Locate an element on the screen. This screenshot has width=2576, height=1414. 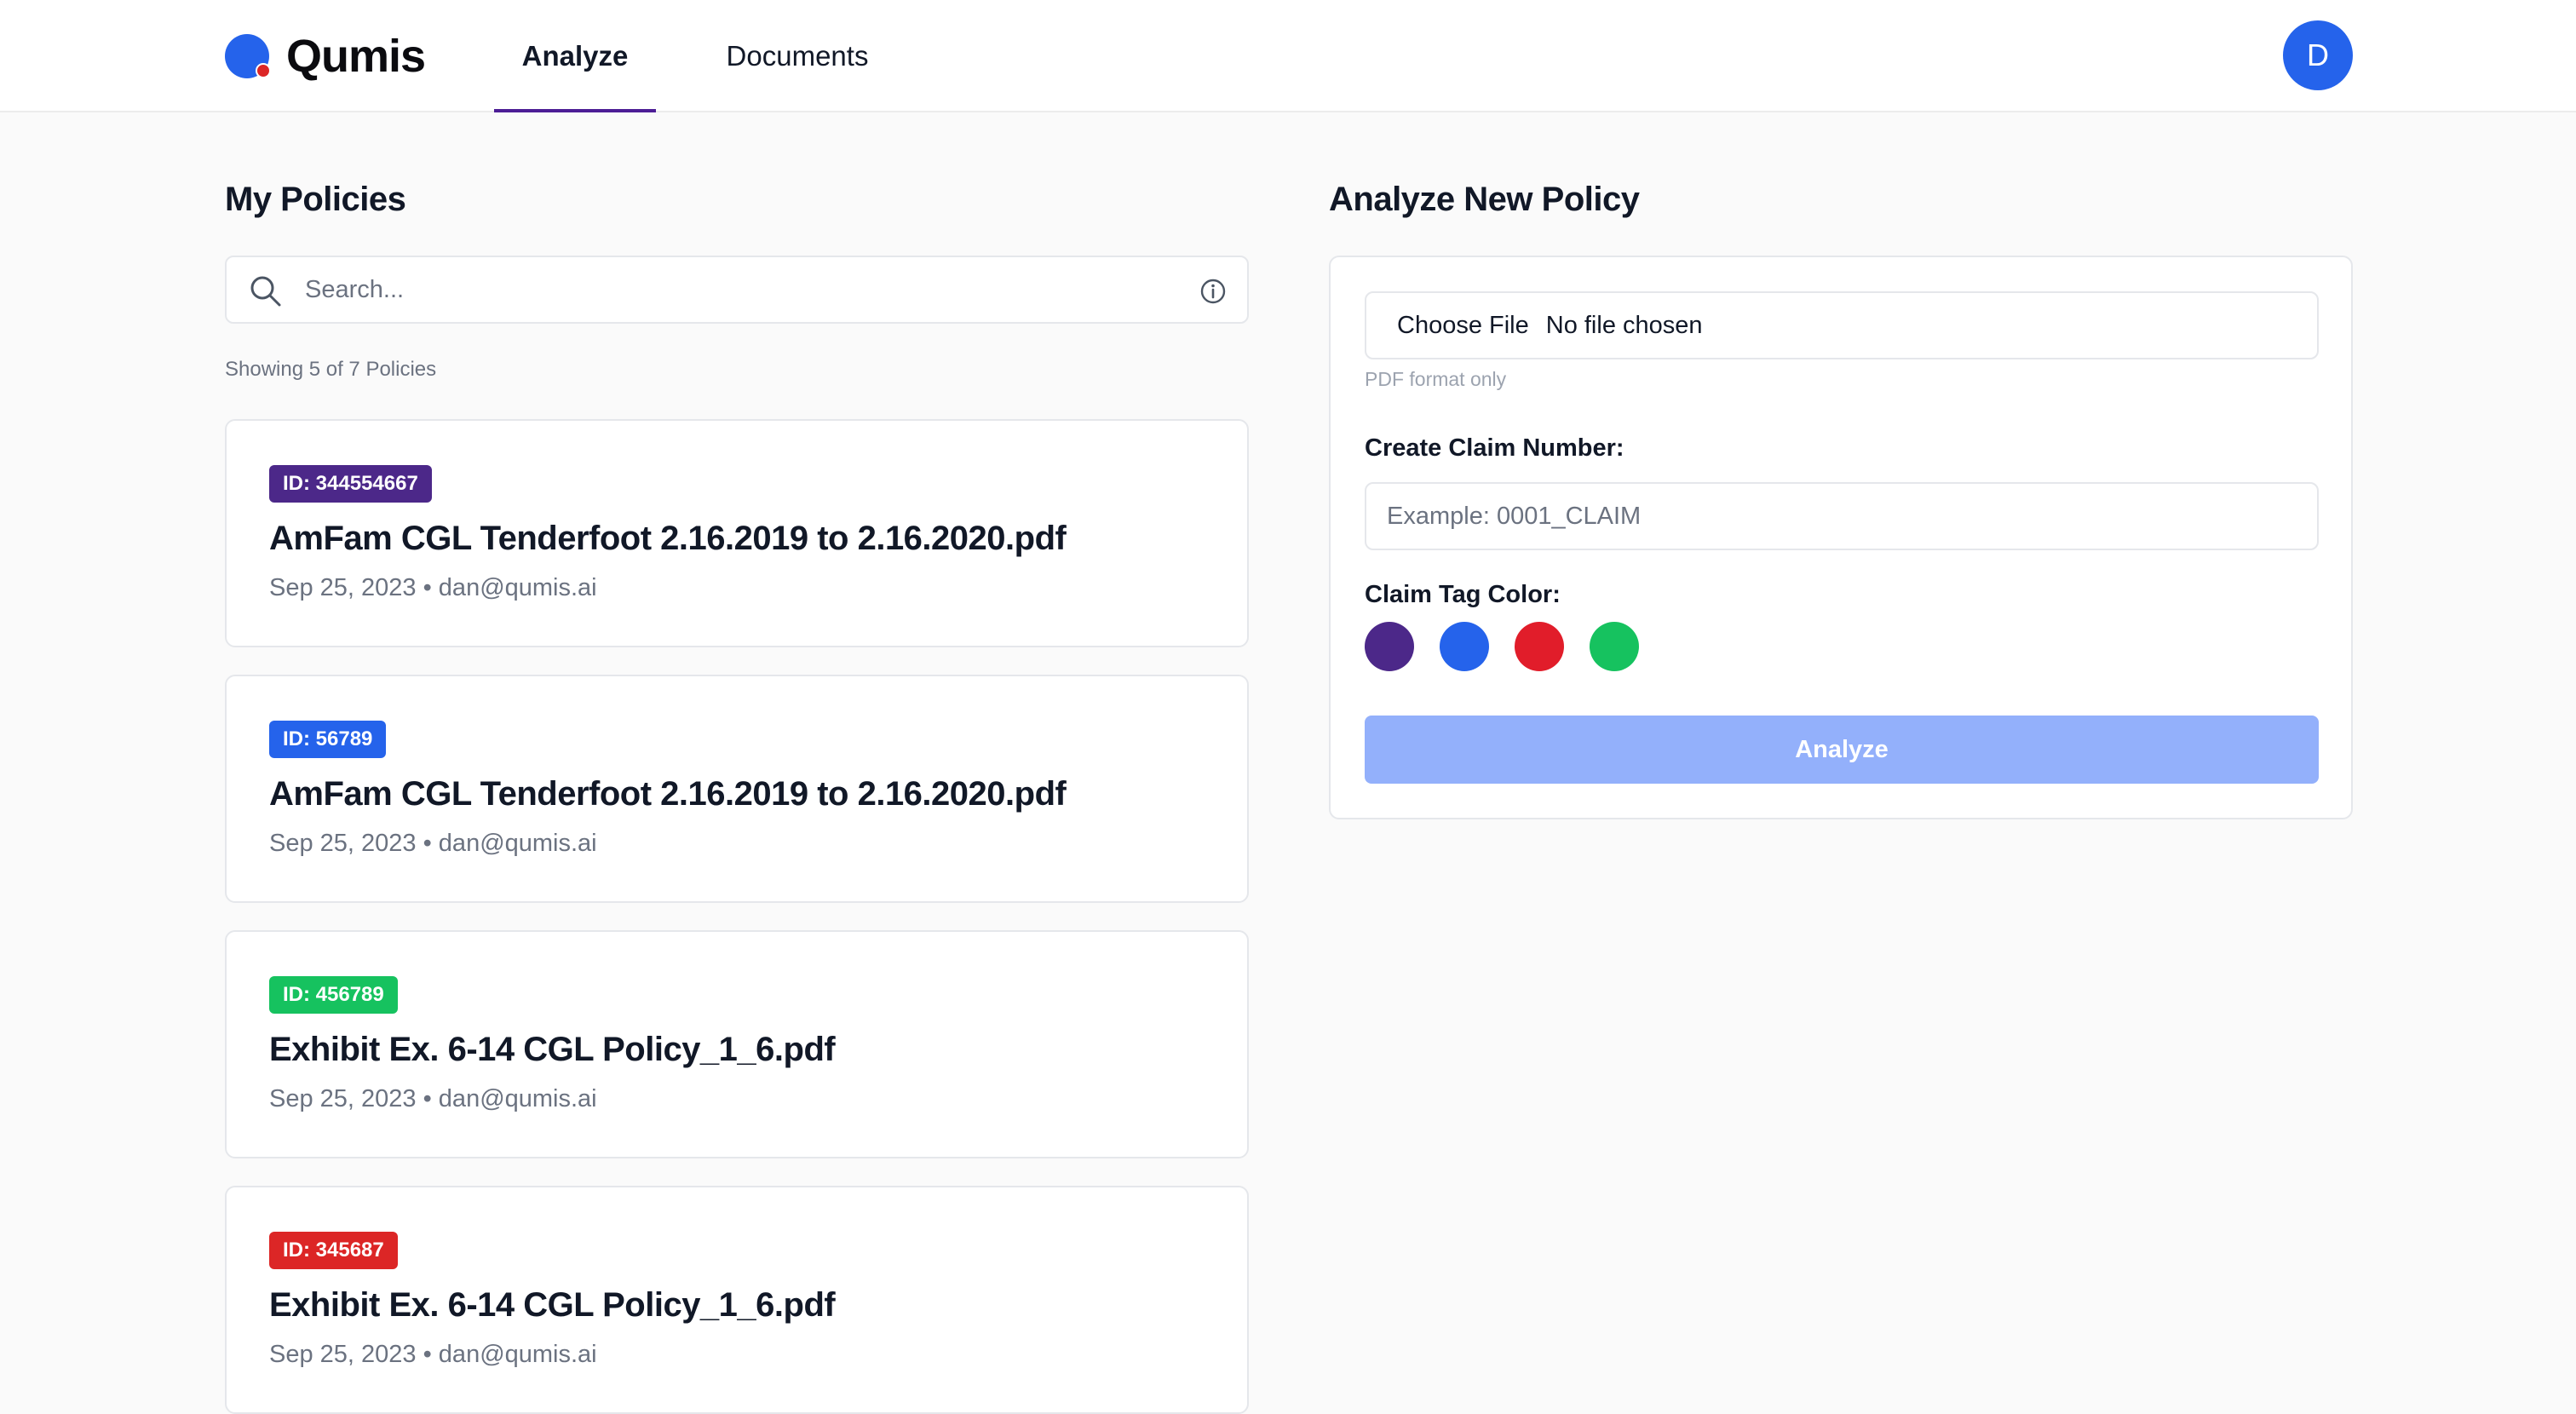
file-status-text: No file chosen is located at coordinates (1624, 325).